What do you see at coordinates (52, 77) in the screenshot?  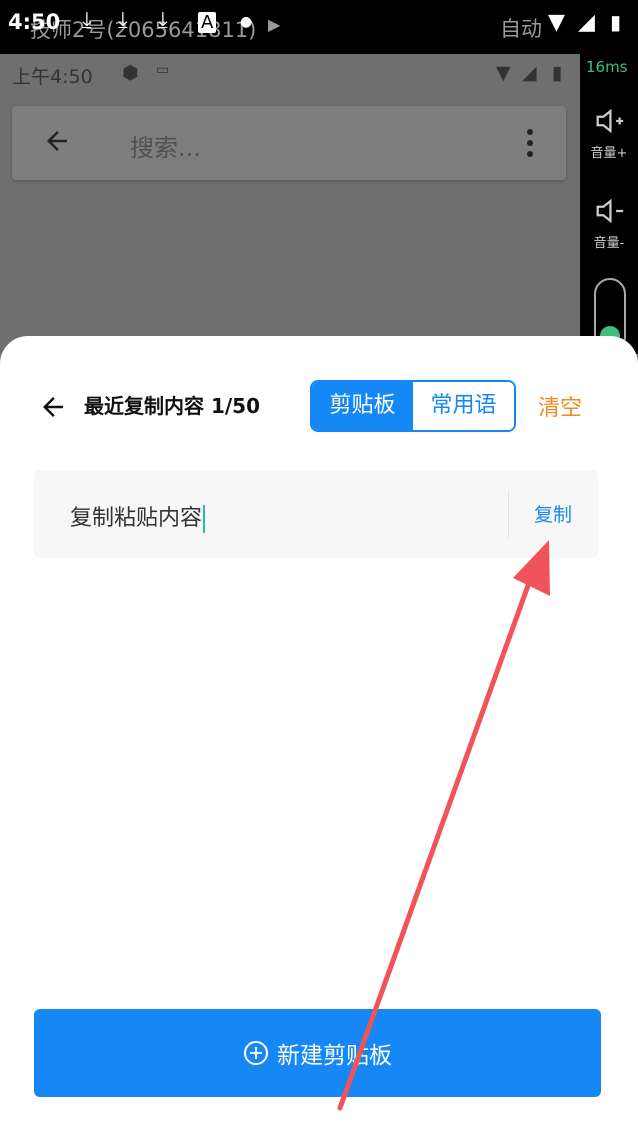 I see `inner-status-time: 上午4:50` at bounding box center [52, 77].